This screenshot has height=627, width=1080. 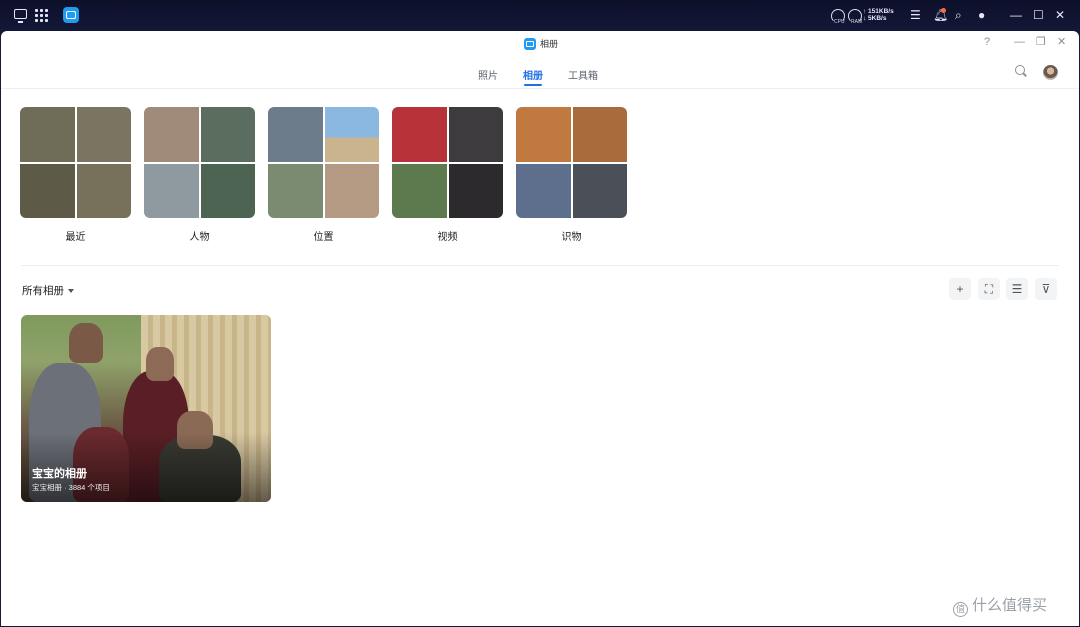 What do you see at coordinates (958, 15) in the screenshot?
I see `global-search-icon: ⌕` at bounding box center [958, 15].